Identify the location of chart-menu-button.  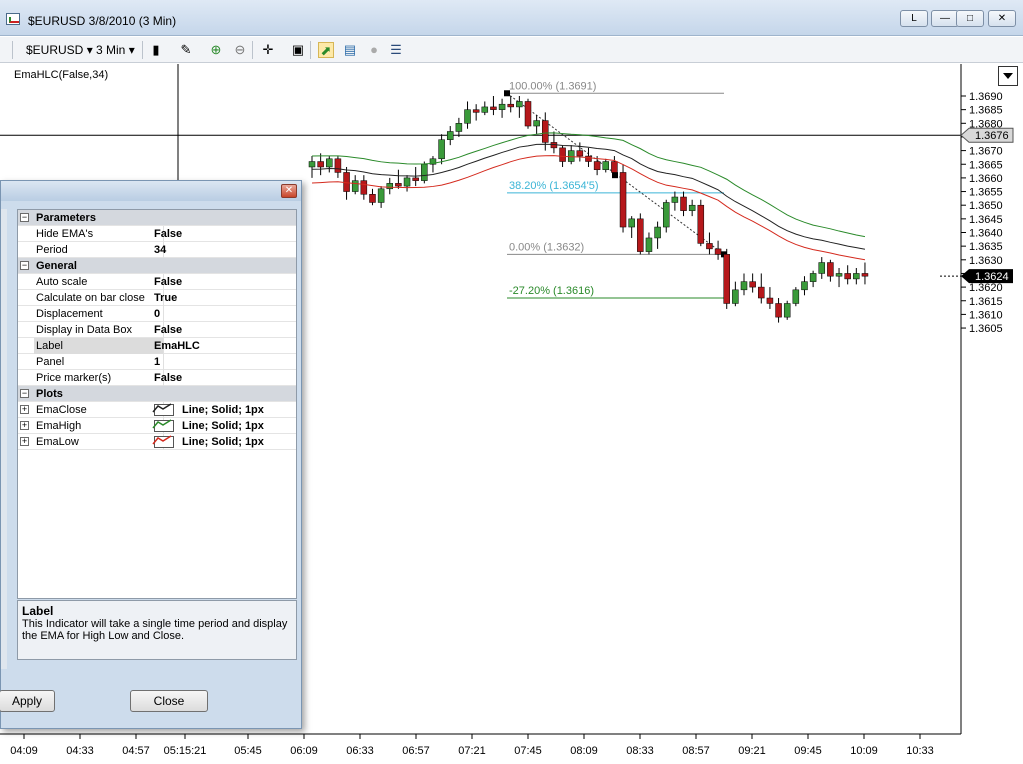
(1008, 76).